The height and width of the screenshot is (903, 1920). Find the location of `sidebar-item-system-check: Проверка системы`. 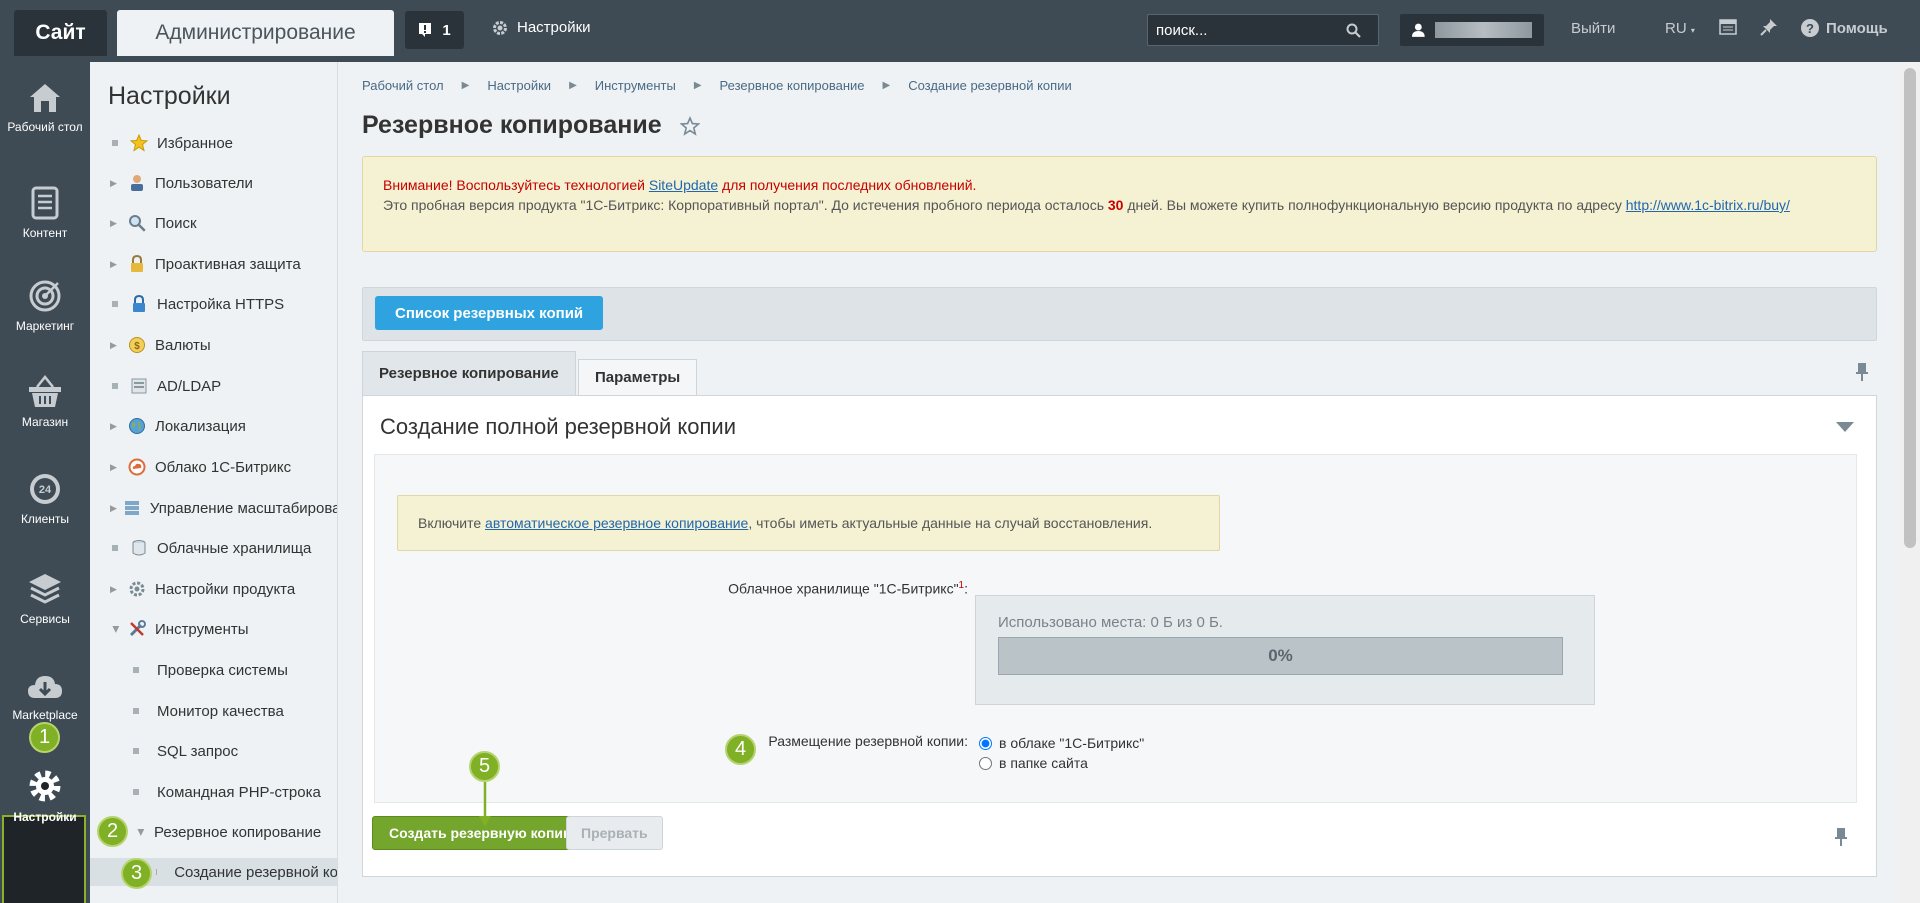

sidebar-item-system-check: Проверка системы is located at coordinates (213, 670).